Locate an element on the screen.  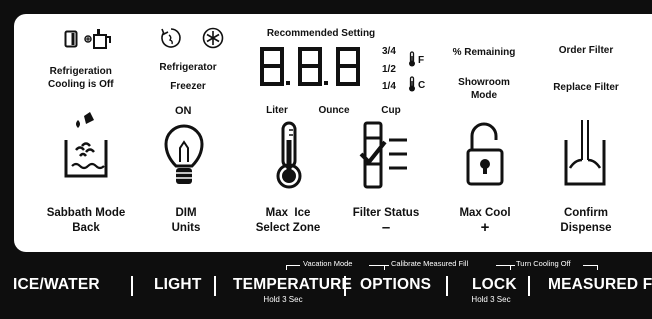
confirm-dispense-button: Confirm Dispense is located at coordinates (585, 221).